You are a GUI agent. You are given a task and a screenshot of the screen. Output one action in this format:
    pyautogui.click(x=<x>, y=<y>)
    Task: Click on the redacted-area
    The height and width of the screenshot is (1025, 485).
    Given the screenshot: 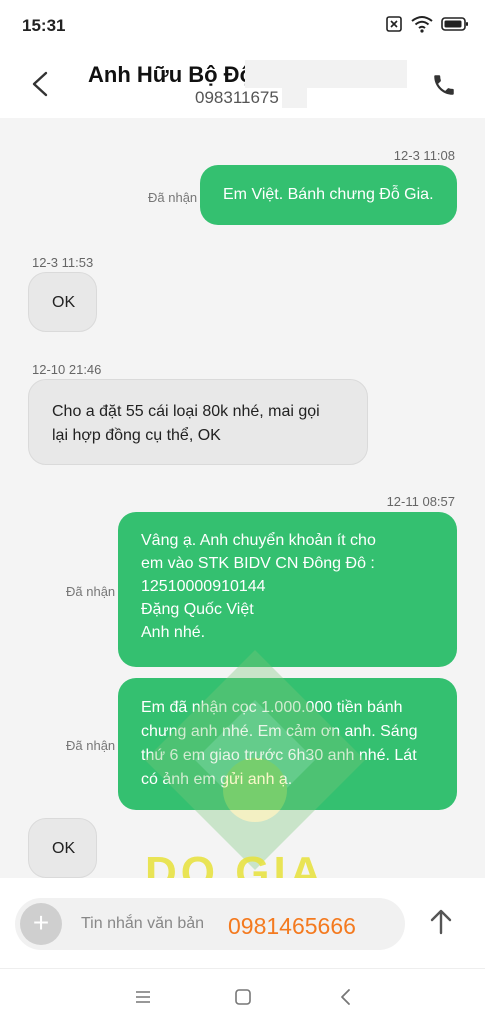 What is the action you would take?
    pyautogui.click(x=326, y=74)
    